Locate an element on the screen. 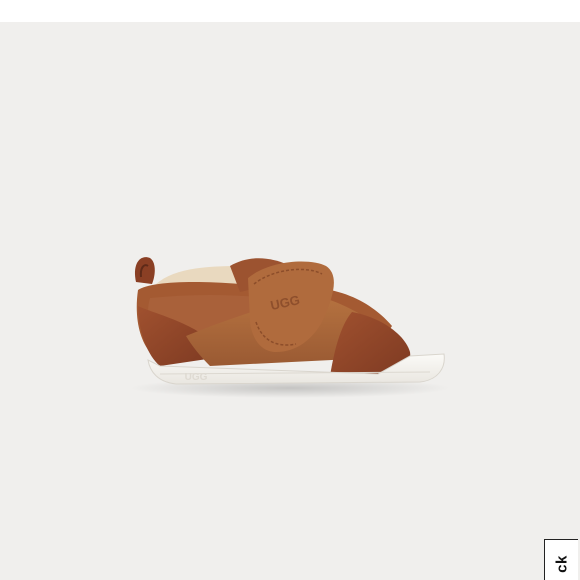  heel-pull-tab is located at coordinates (144, 270).